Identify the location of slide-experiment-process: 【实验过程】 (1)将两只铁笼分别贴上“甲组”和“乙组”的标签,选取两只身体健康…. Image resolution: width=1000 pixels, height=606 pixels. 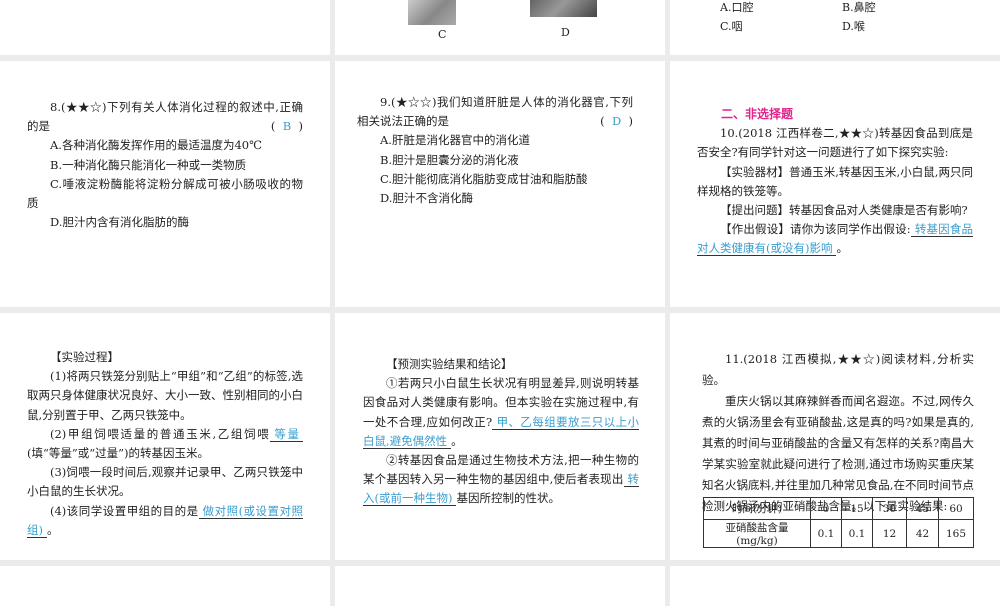
(165, 436).